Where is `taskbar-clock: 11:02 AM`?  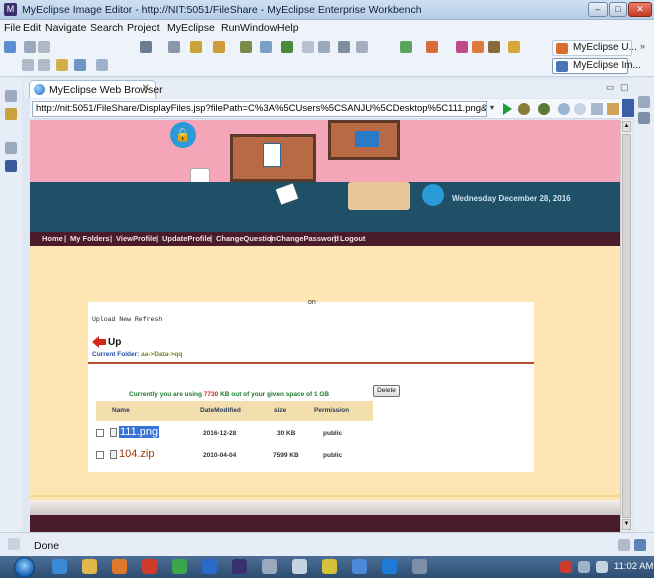 taskbar-clock: 11:02 AM is located at coordinates (633, 566).